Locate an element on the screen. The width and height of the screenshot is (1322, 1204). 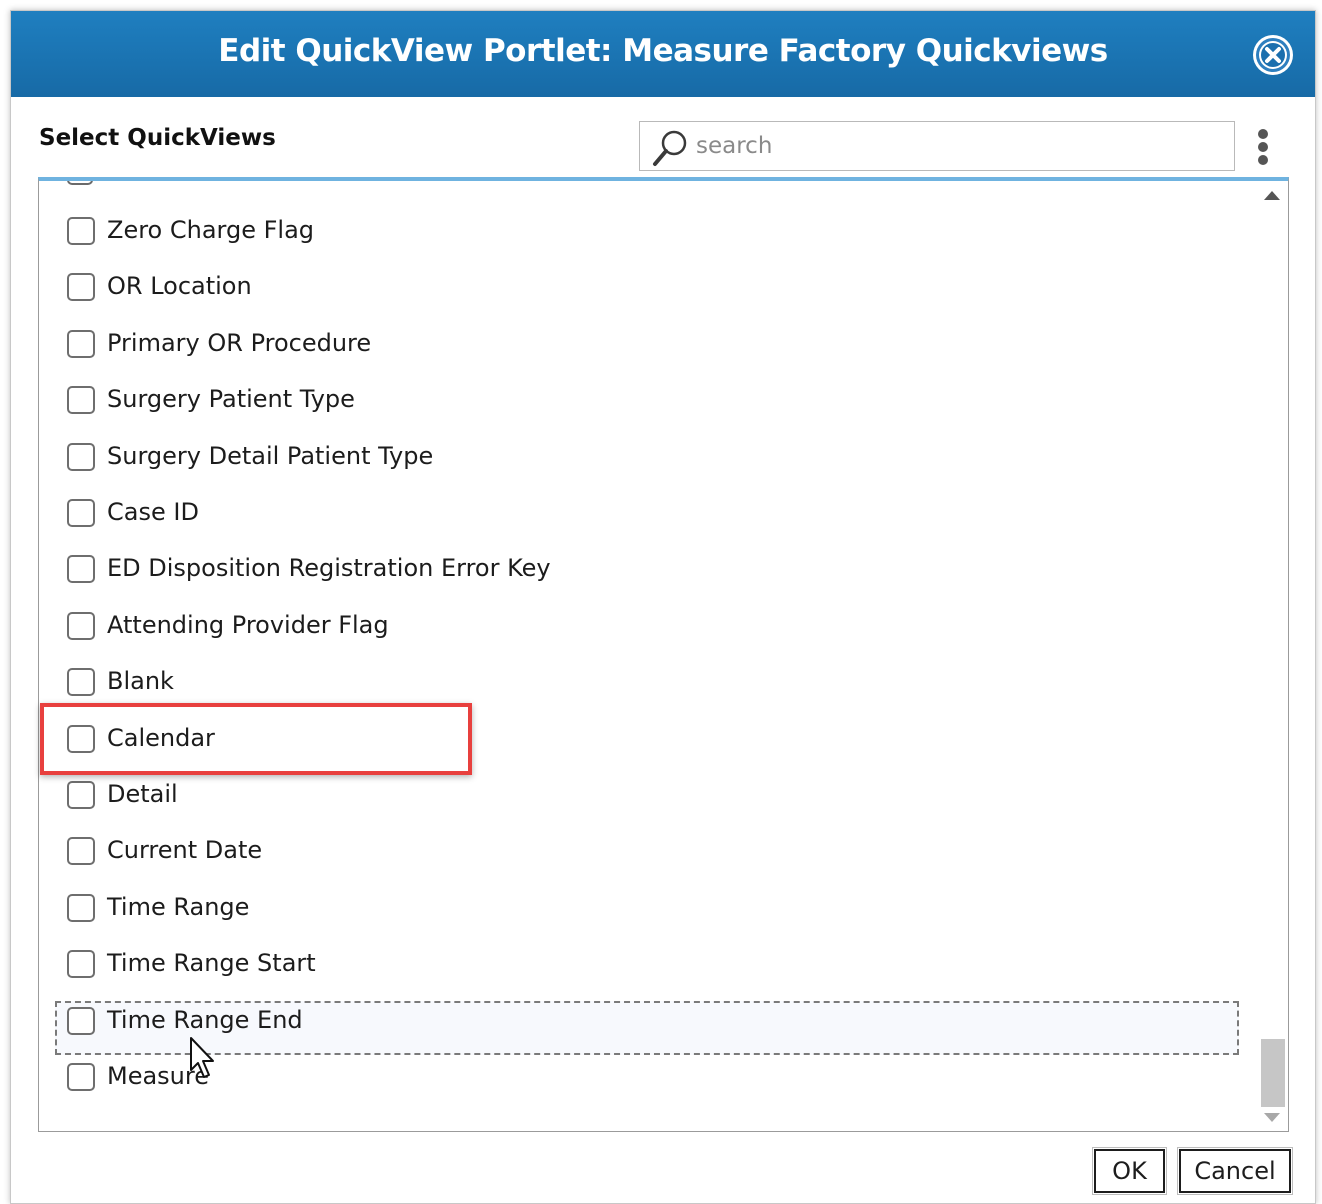
item-label: Surgery Patient Type is located at coordinates (231, 399).